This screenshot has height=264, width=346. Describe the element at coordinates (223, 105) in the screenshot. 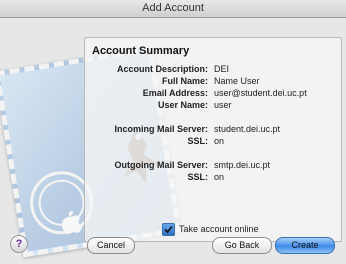

I see `field-value: user` at that location.